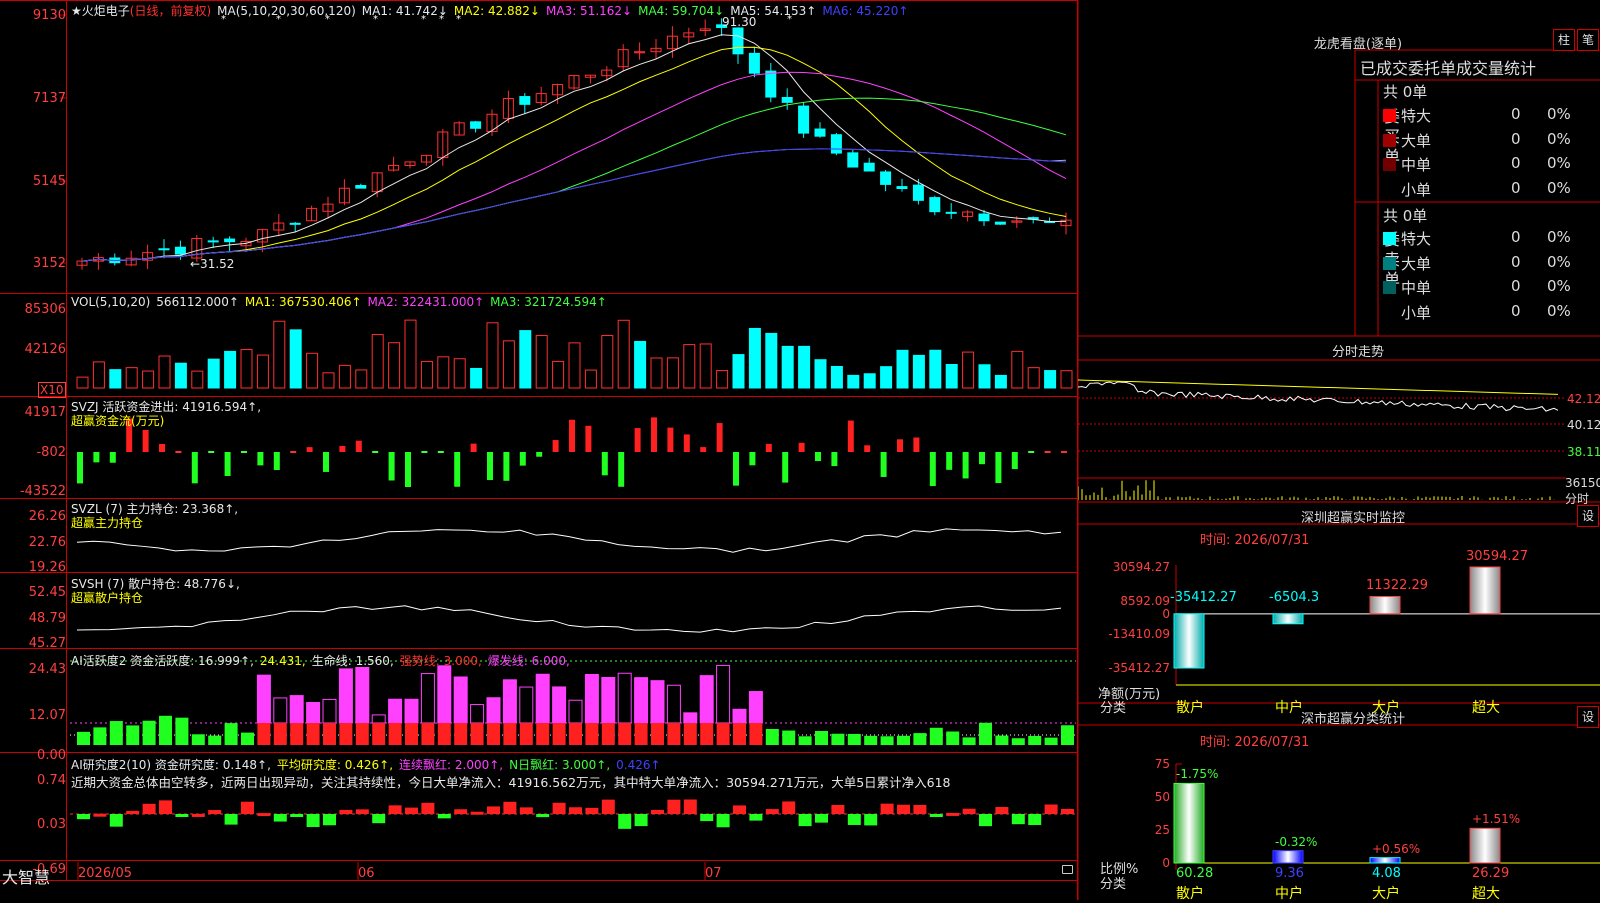  Describe the element at coordinates (352, 661) in the screenshot. I see `indicator-value: 生命线: 1.560,` at that location.